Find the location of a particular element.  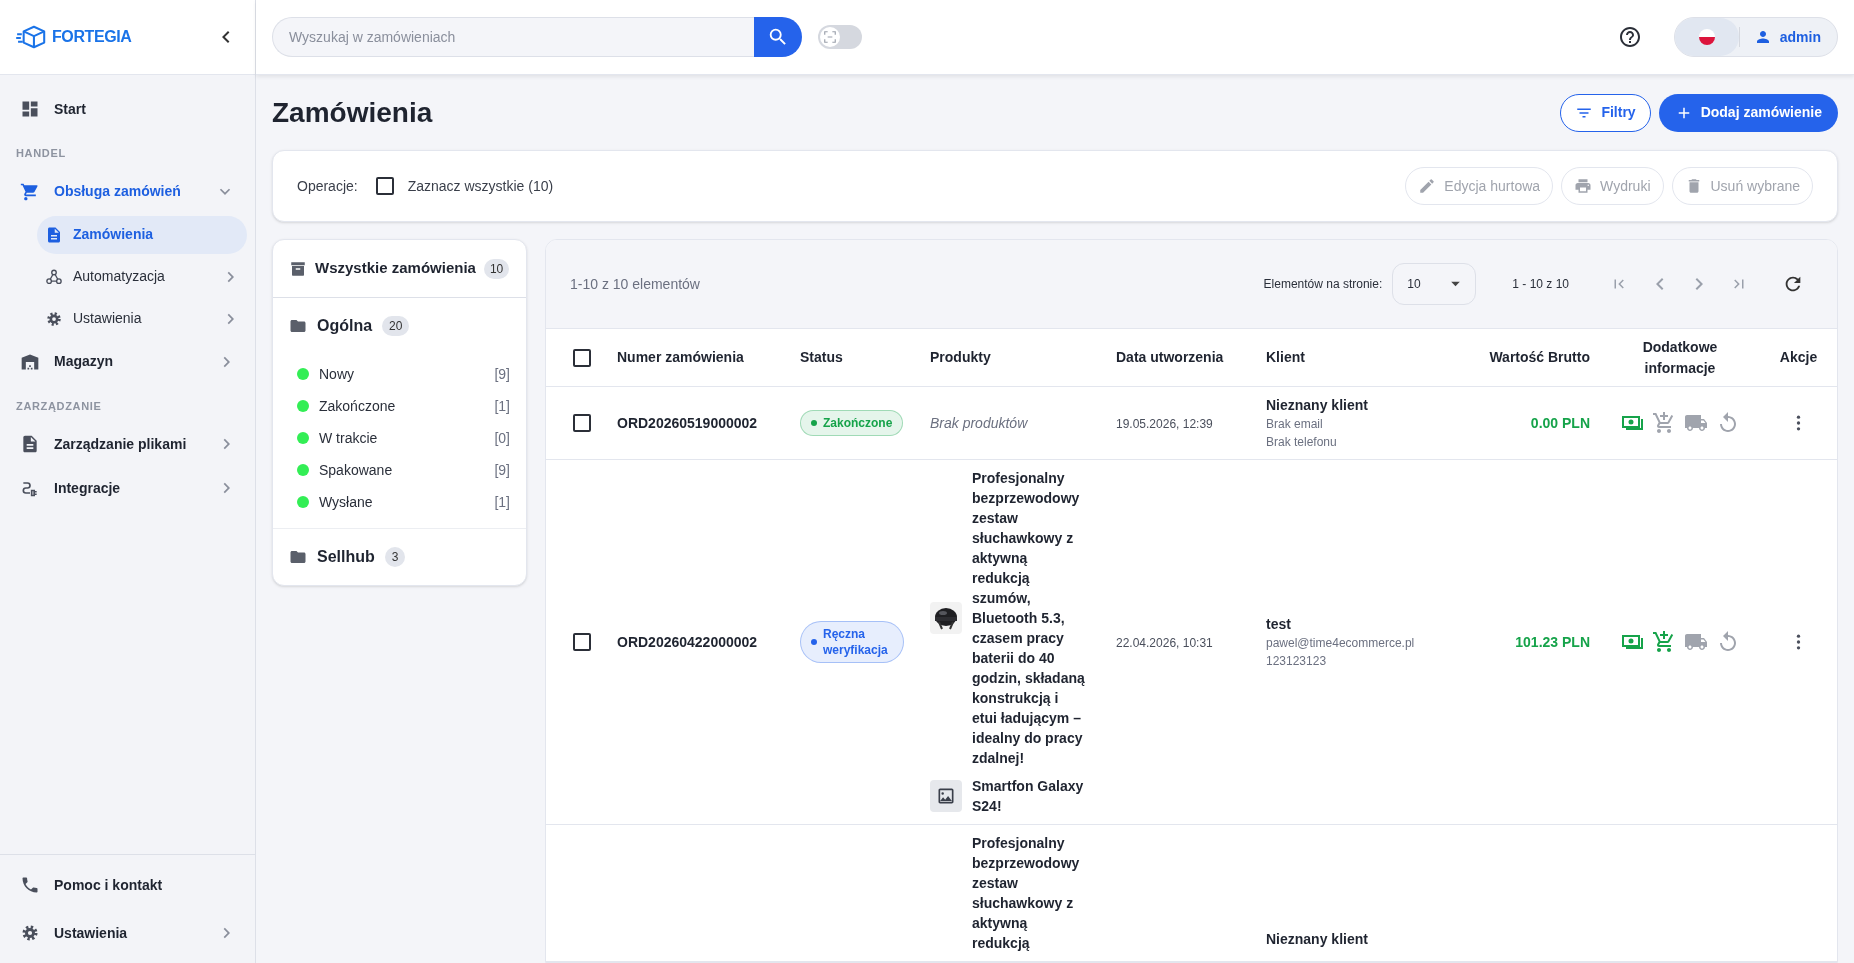

order-date: 19.05.2026, 12:39 is located at coordinates (1164, 423).